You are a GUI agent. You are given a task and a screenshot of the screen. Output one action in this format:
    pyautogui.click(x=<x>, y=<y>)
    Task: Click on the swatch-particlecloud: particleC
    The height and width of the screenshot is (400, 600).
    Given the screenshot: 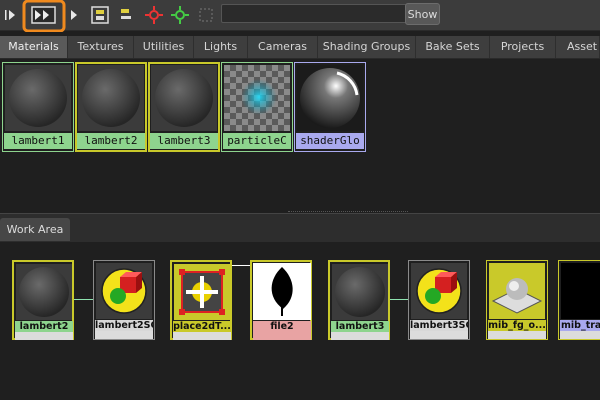 What is the action you would take?
    pyautogui.click(x=257, y=107)
    